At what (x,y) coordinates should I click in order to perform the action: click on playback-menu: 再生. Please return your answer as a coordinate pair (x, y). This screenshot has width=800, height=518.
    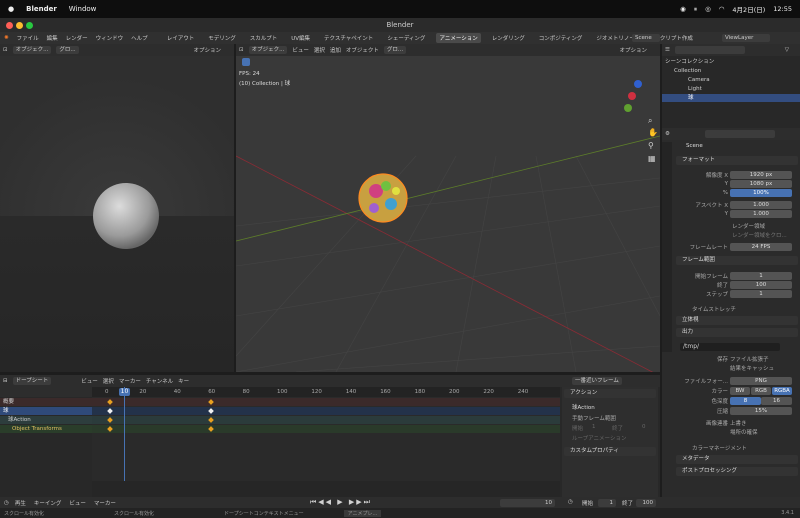
    Looking at the image, I should click on (20, 503).